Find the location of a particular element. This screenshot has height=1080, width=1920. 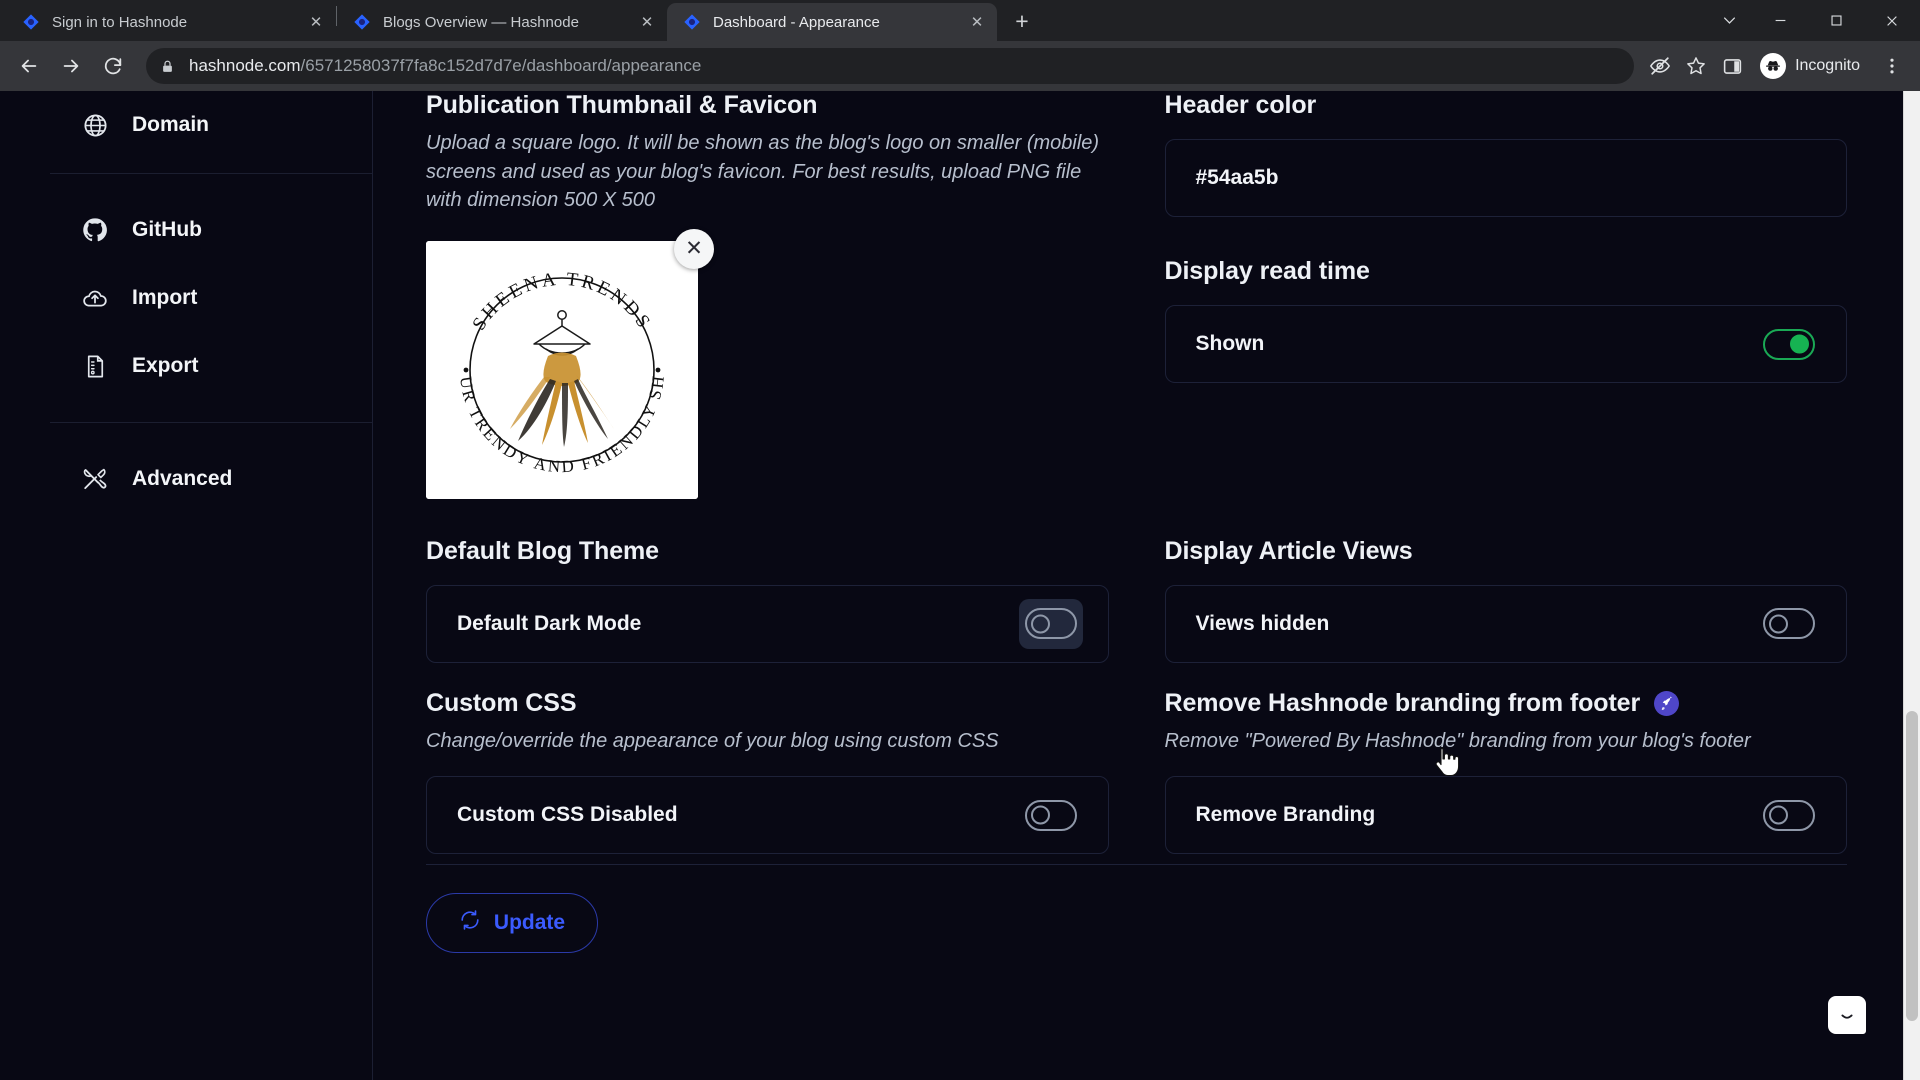

sidebar-item-label: GitHub is located at coordinates (167, 229).